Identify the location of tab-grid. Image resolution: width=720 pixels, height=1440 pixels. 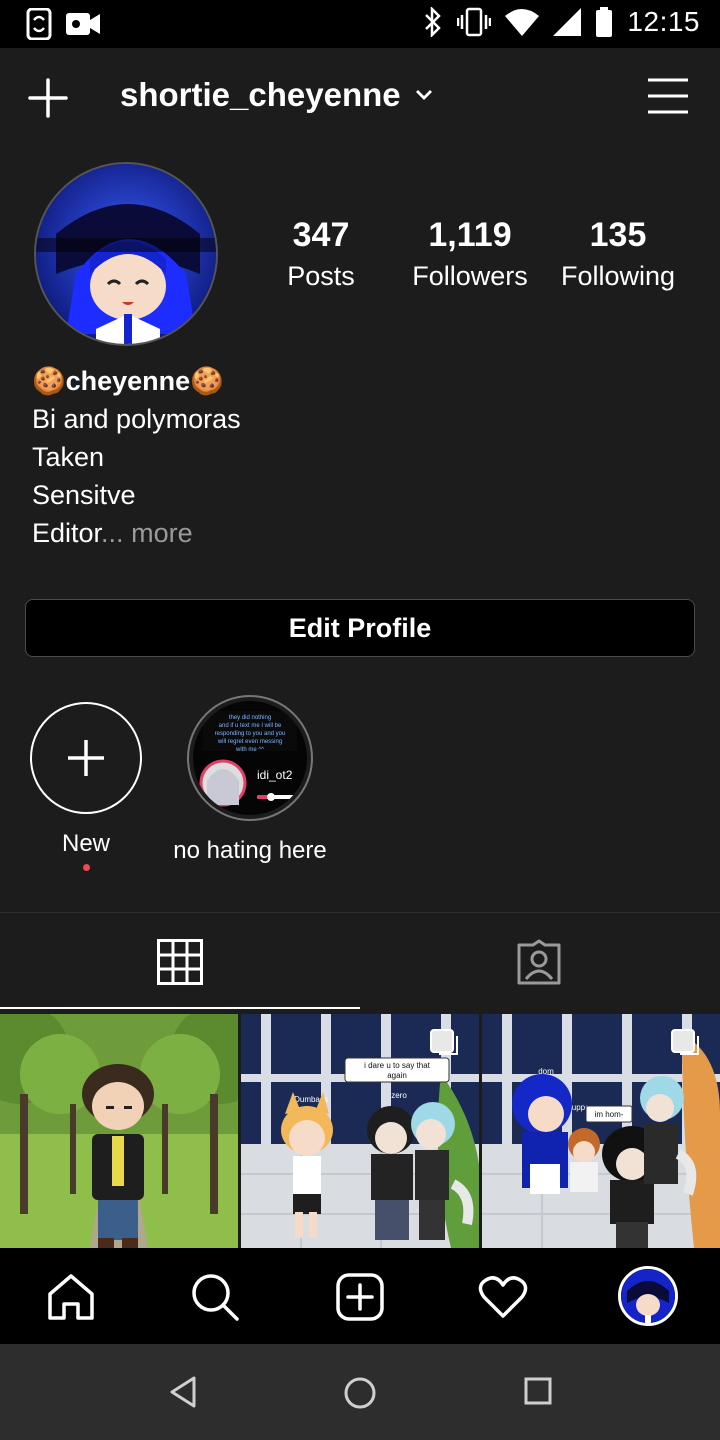
(180, 961).